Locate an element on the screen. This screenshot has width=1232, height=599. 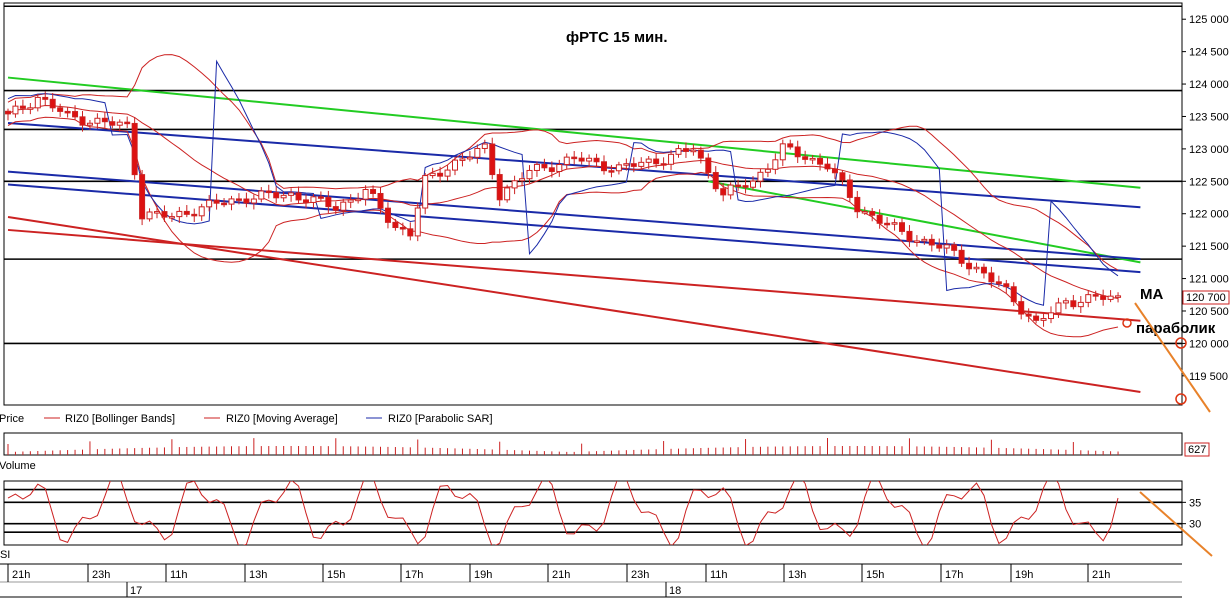
day-tick-label: 18 is located at coordinates (675, 591).